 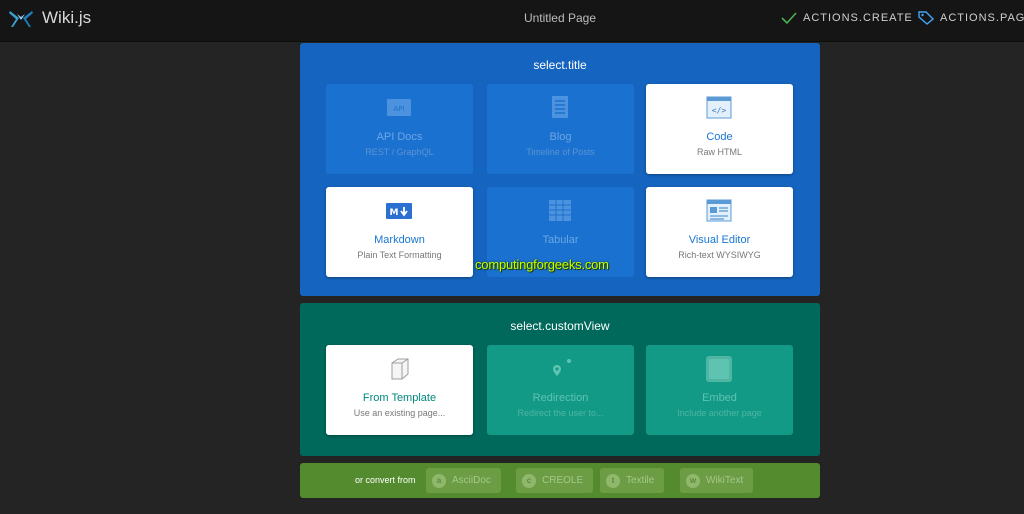 I want to click on editor-card-blog: Blog Timeline of Posts, so click(x=560, y=129).